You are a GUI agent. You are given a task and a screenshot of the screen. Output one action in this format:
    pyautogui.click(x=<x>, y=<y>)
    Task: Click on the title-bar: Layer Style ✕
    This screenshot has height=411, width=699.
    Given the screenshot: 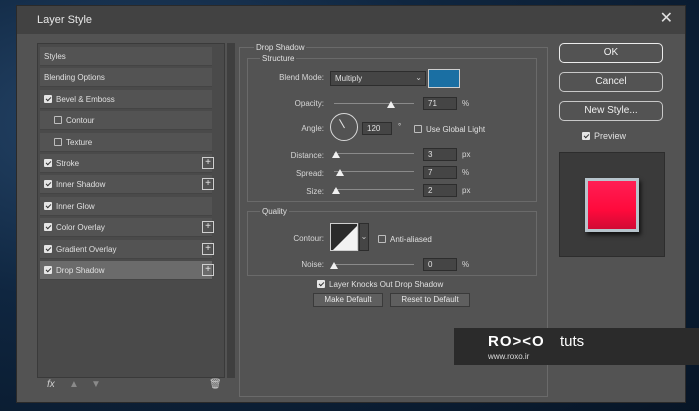 What is the action you would take?
    pyautogui.click(x=351, y=20)
    